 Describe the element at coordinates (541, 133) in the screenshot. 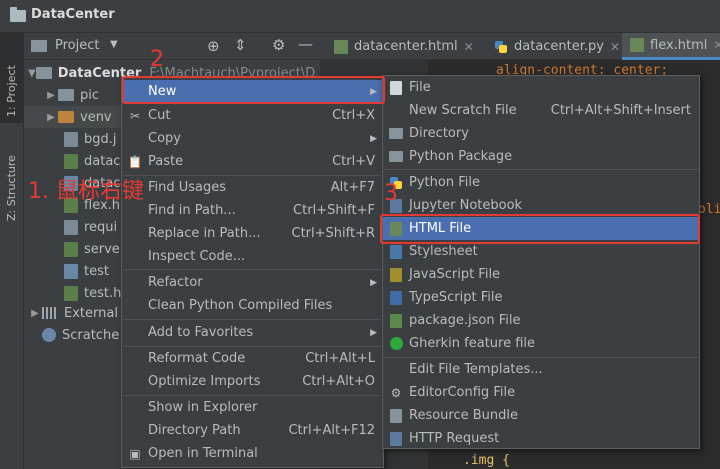

I see `submenu-item-directory: Directory` at that location.